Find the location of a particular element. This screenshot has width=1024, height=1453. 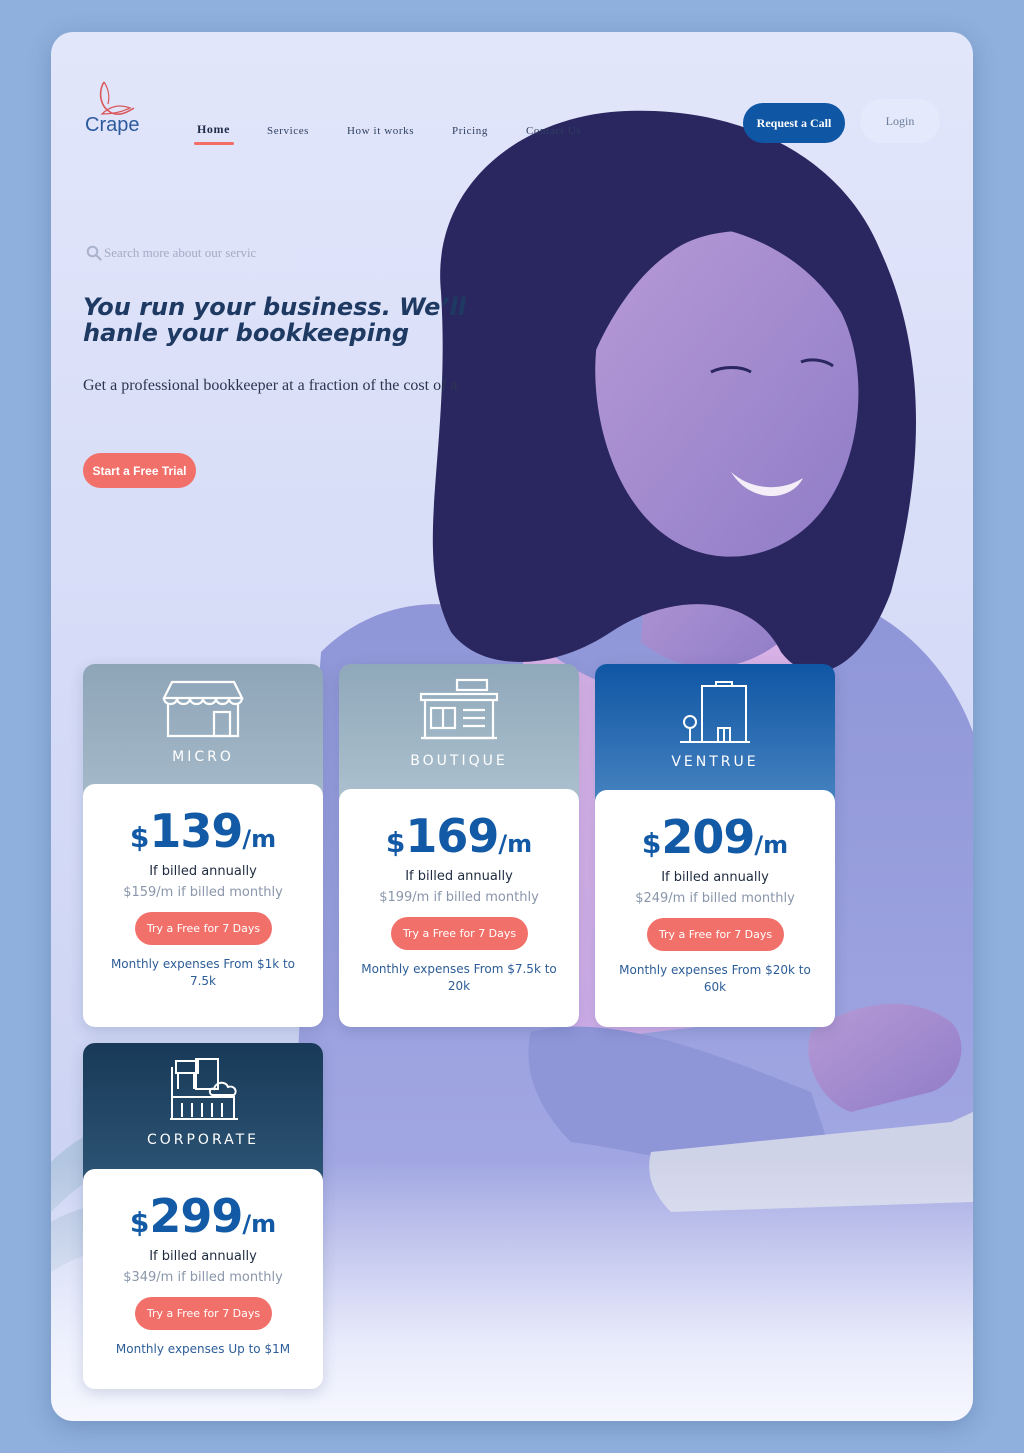

expenses-range-text: Monthly expenses Up to $1M is located at coordinates (203, 1349).